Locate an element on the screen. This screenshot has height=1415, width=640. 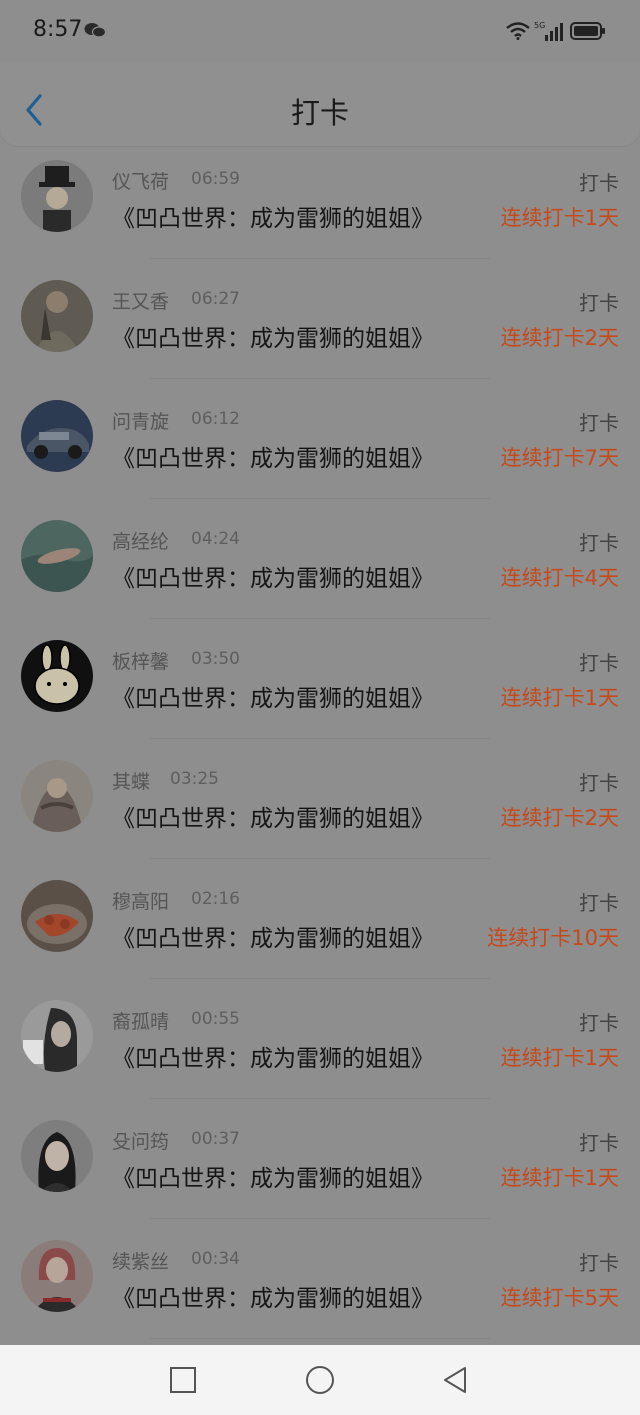
system-nav-bar is located at coordinates (320, 1380).